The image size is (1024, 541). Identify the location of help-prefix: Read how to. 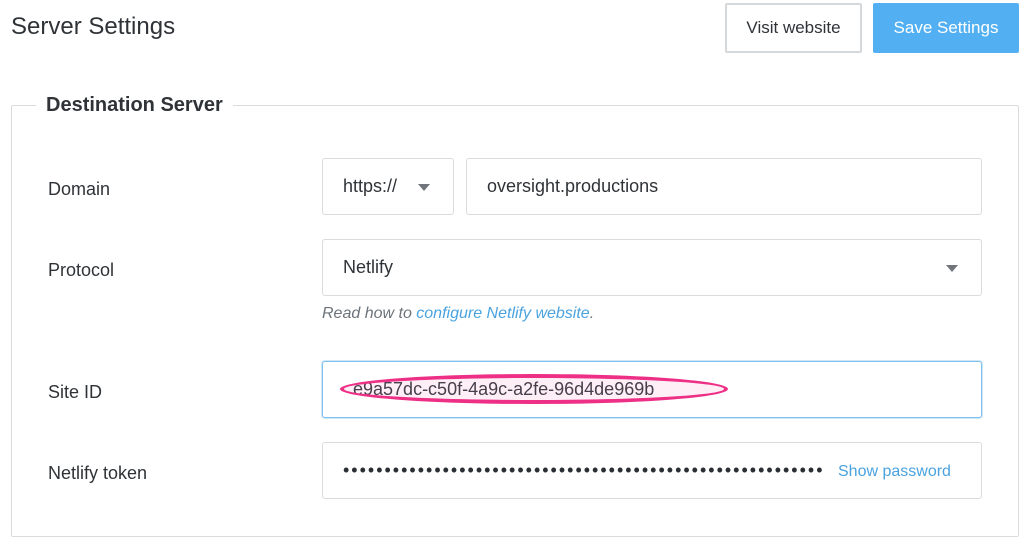
(369, 313).